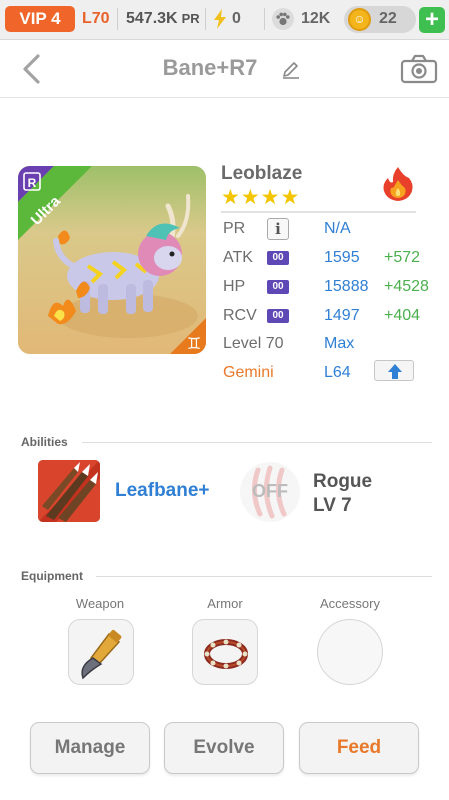  What do you see at coordinates (40, 19) in the screenshot?
I see `vip-badge: VIP 4` at bounding box center [40, 19].